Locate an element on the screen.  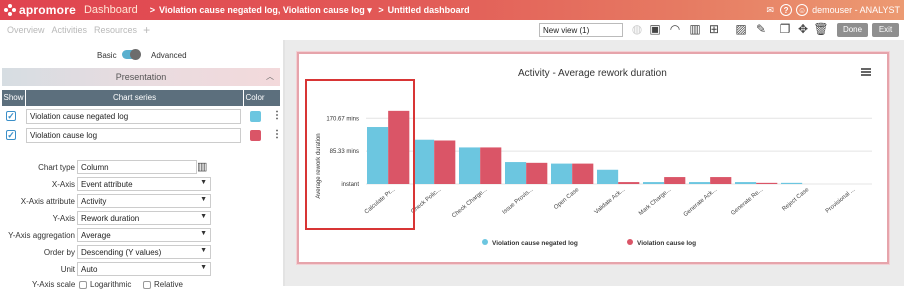
table-widget-icon: ⊞ is located at coordinates (714, 29).